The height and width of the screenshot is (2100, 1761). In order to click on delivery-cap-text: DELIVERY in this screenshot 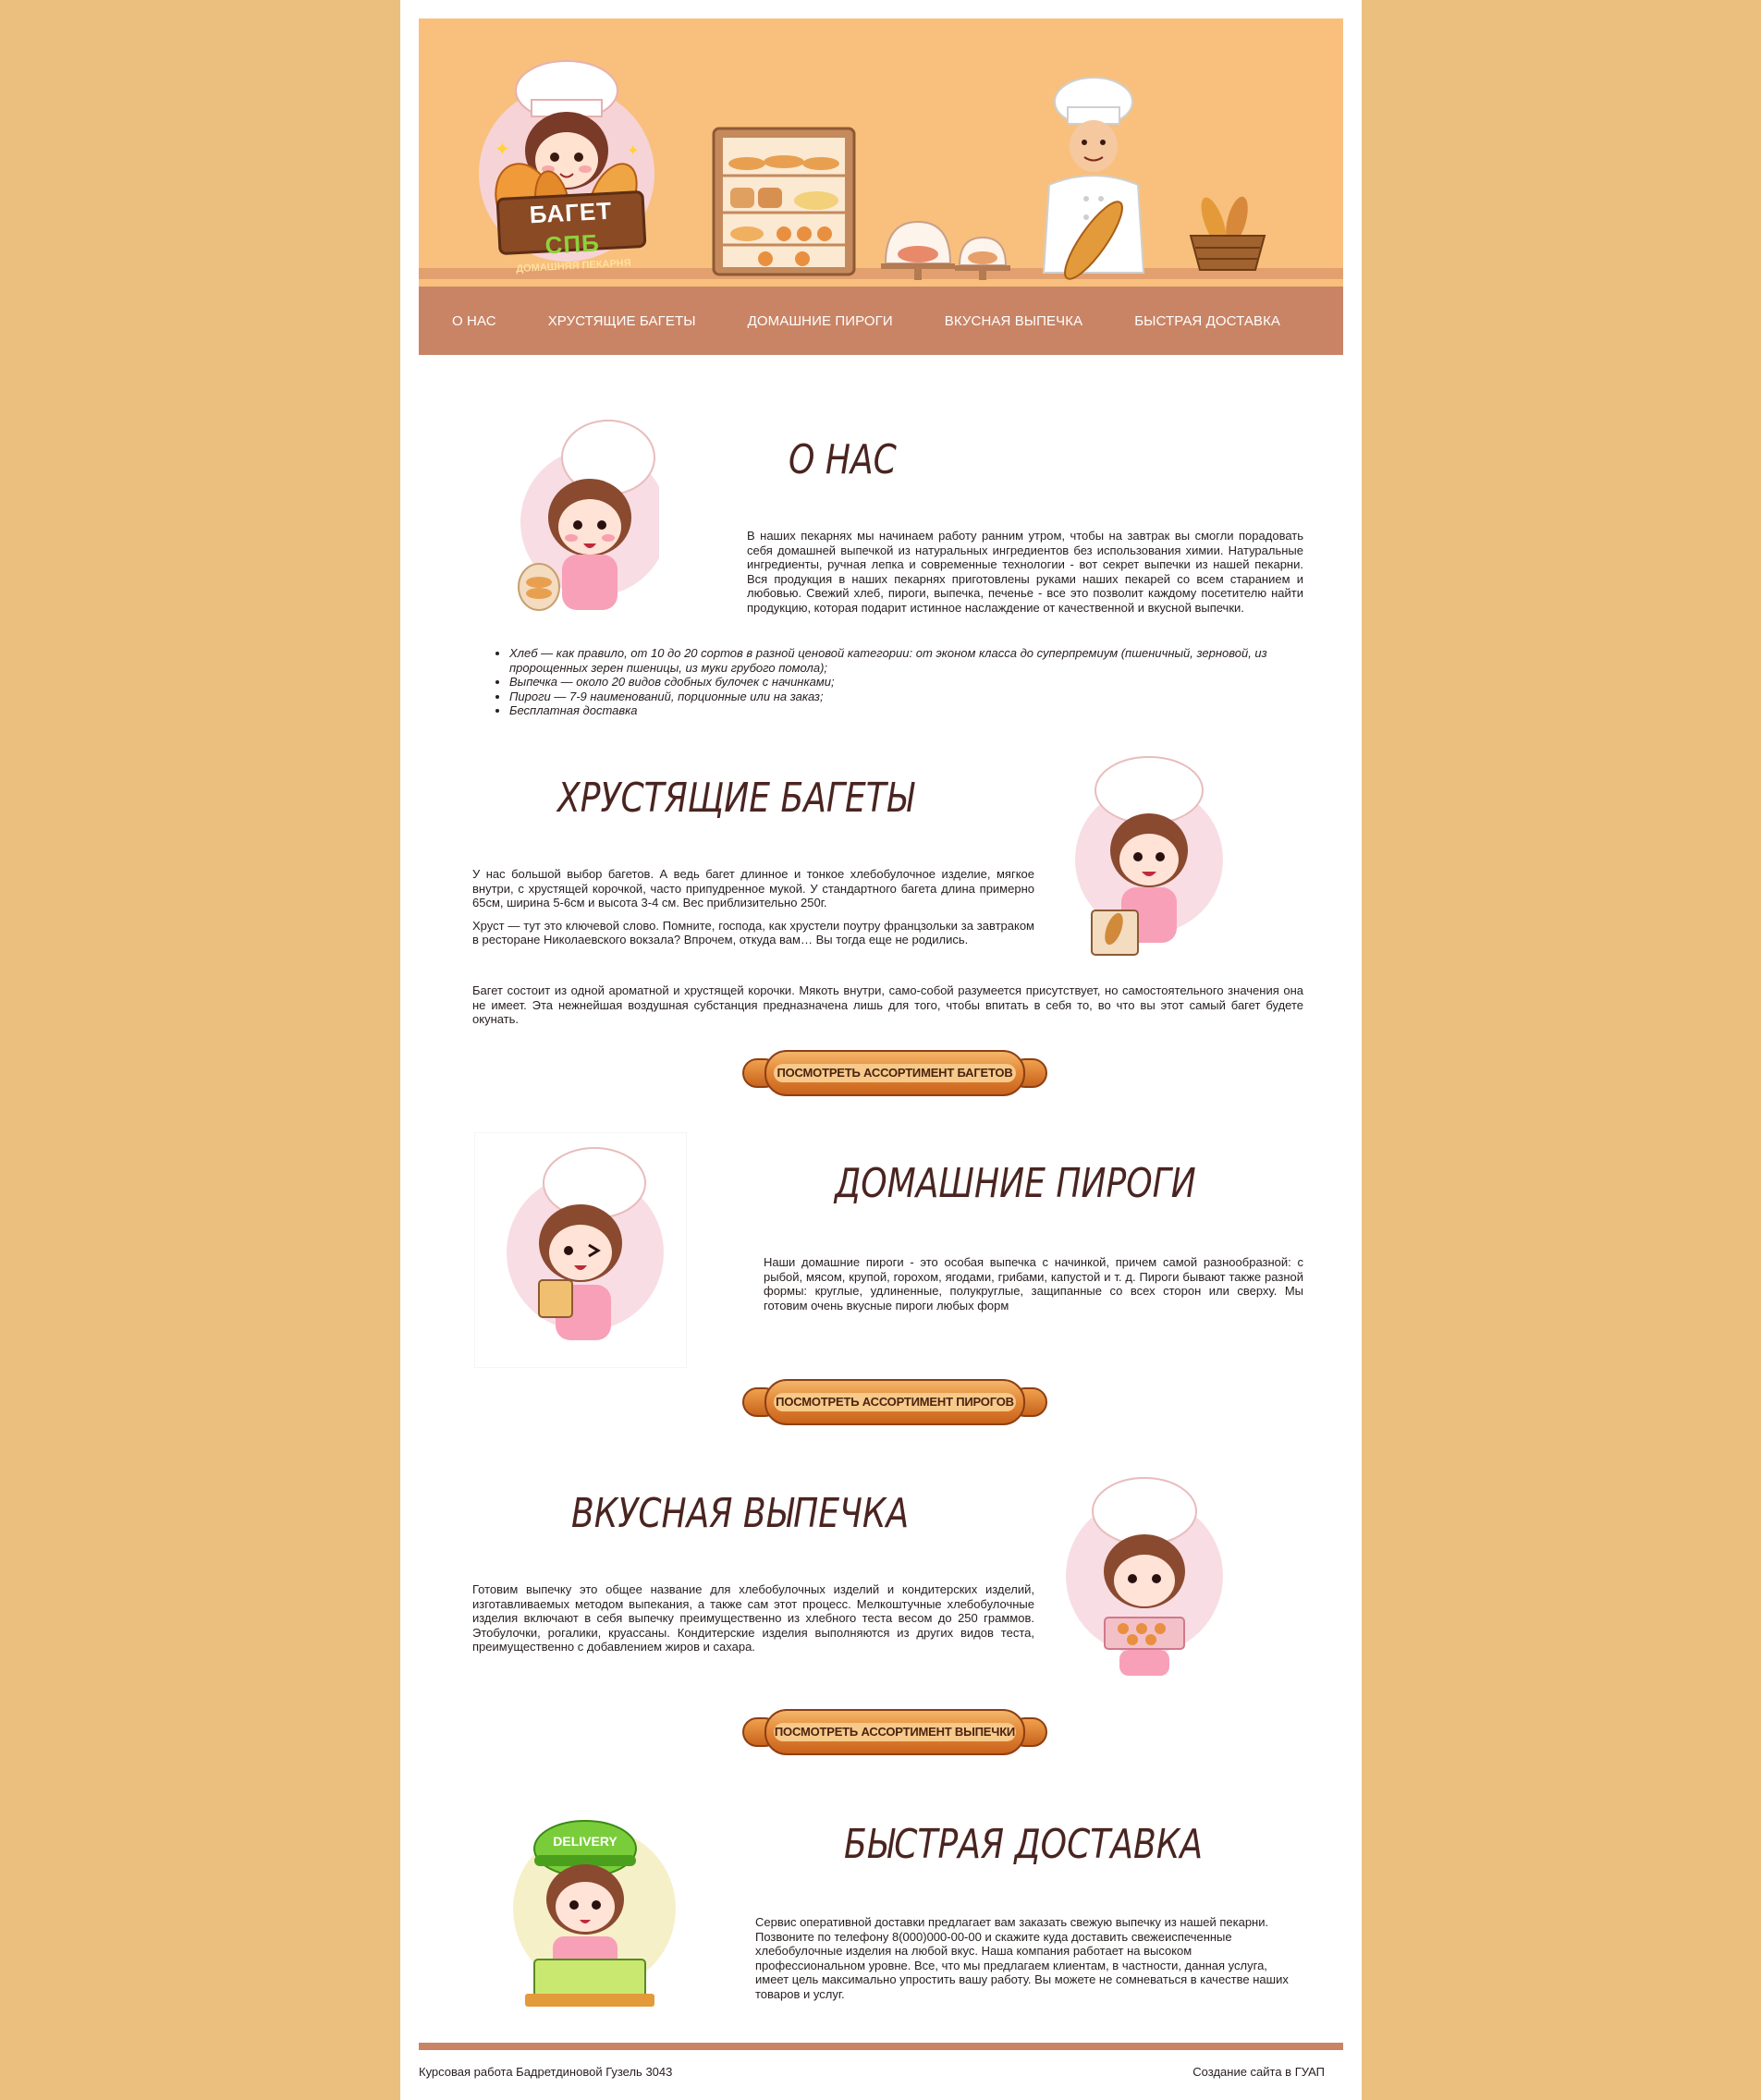, I will do `click(586, 1841)`.